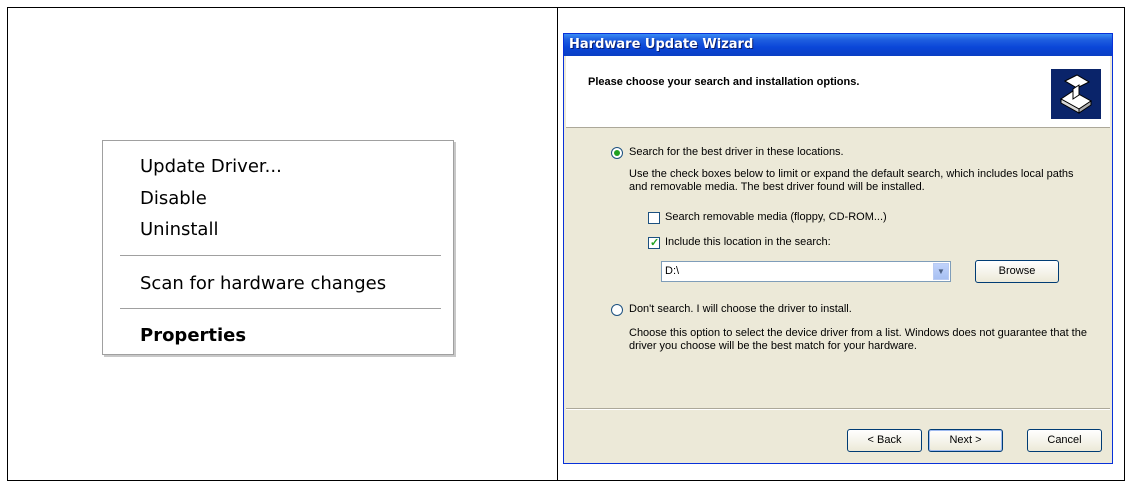  I want to click on bottom-separator, so click(838, 409).